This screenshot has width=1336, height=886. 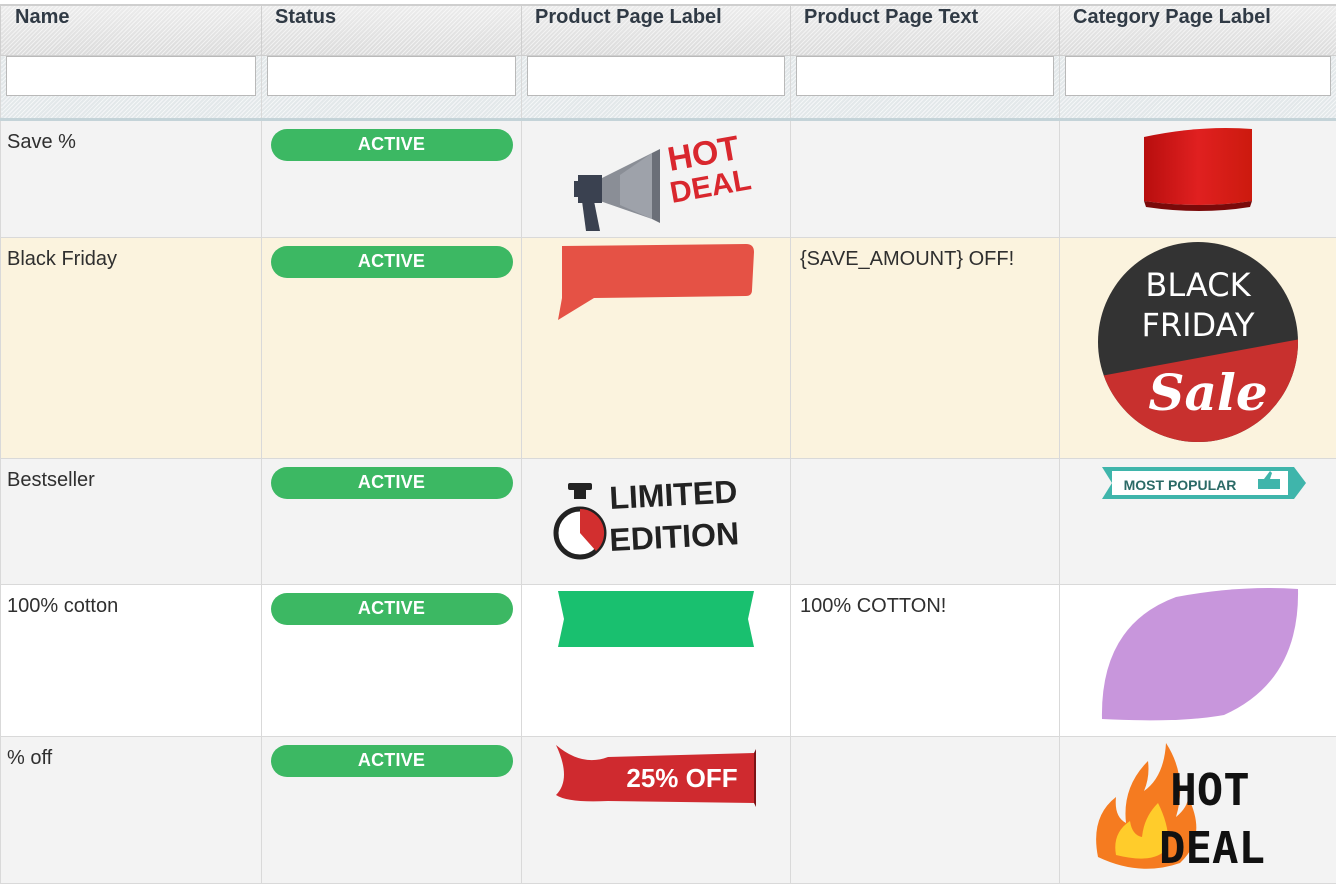 I want to click on purple-leaf-icon, so click(x=1200, y=654).